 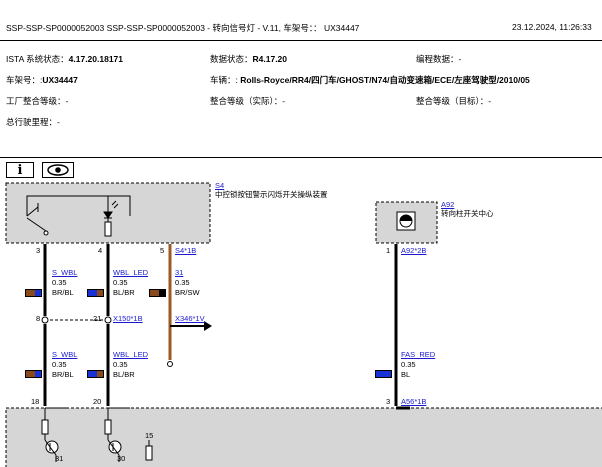 What do you see at coordinates (130, 354) in the screenshot?
I see `wire-5-name: WBL_LED` at bounding box center [130, 354].